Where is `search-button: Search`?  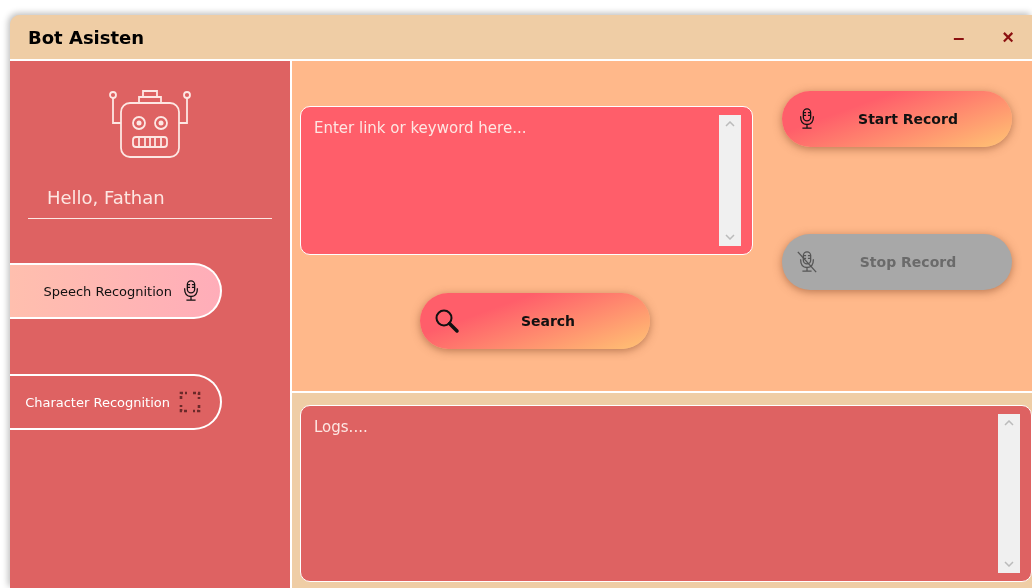 search-button: Search is located at coordinates (535, 321).